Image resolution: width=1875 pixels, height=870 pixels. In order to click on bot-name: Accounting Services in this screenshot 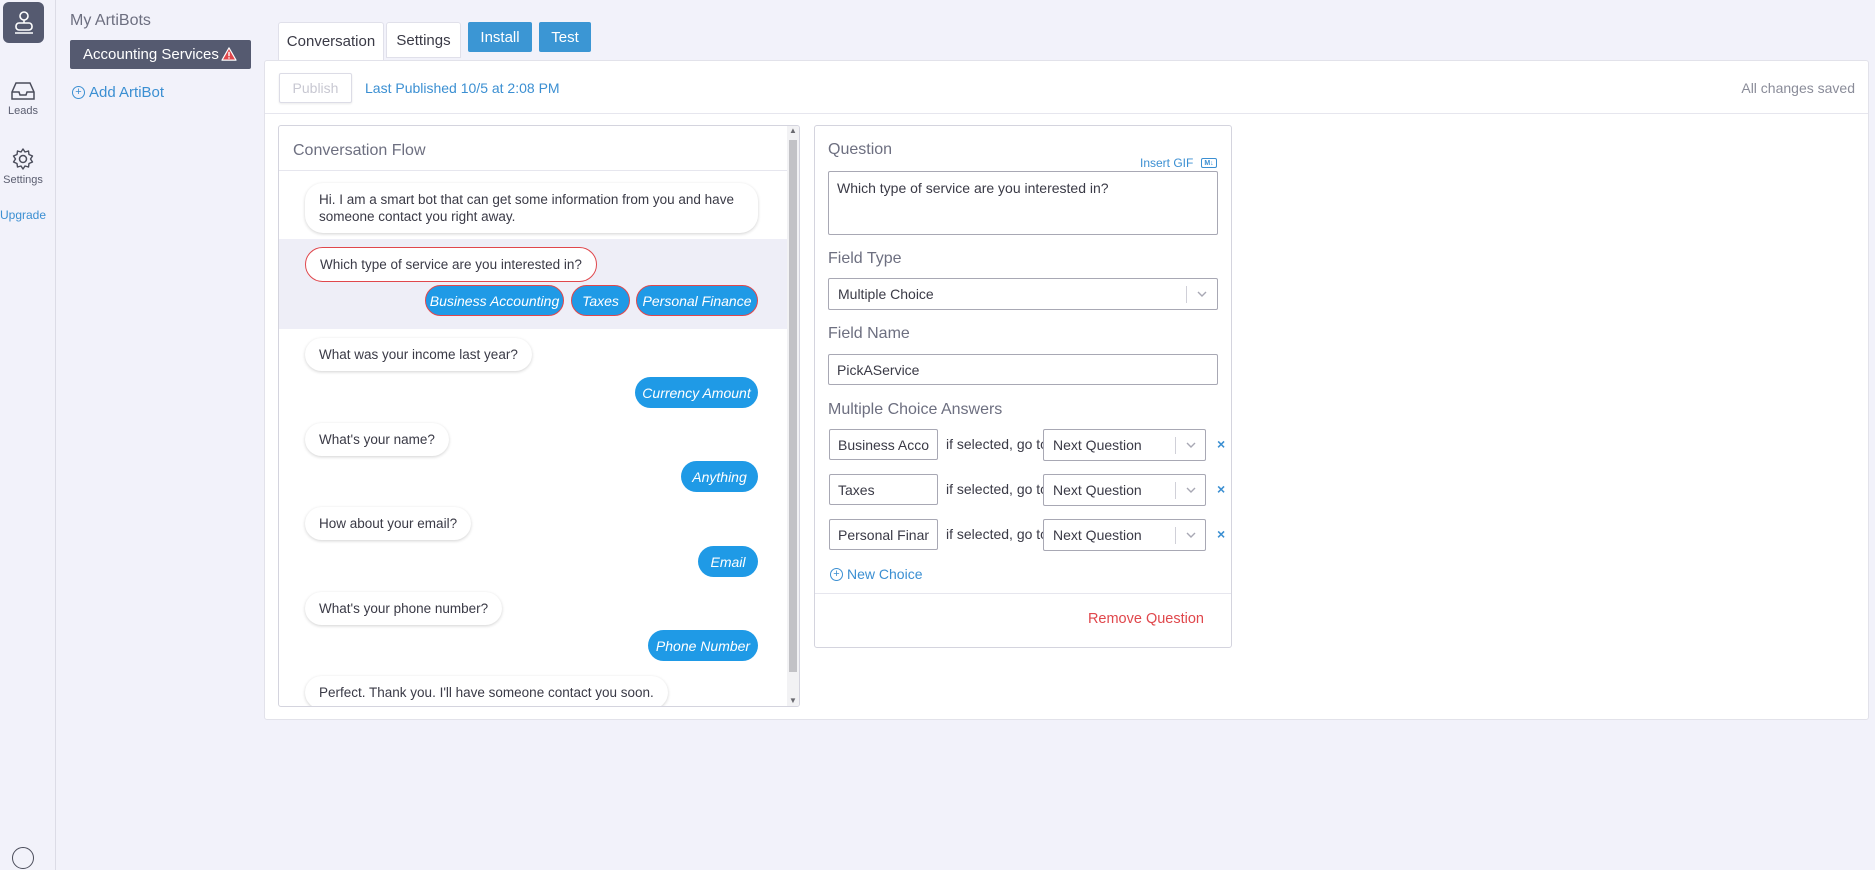, I will do `click(151, 54)`.